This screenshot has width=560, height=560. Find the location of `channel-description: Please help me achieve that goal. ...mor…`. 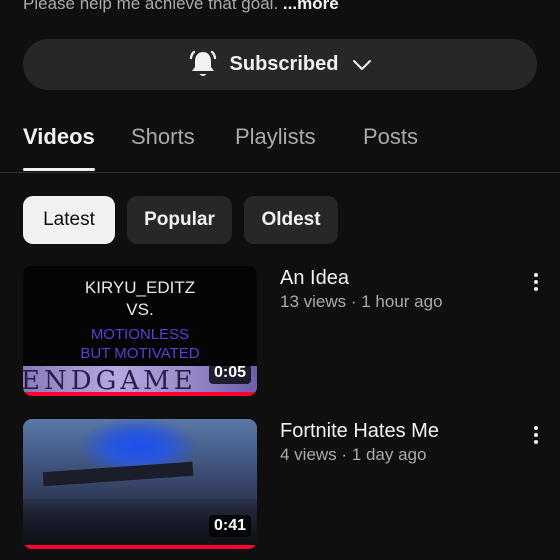

channel-description: Please help me achieve that goal. ...mor… is located at coordinates (181, 7).